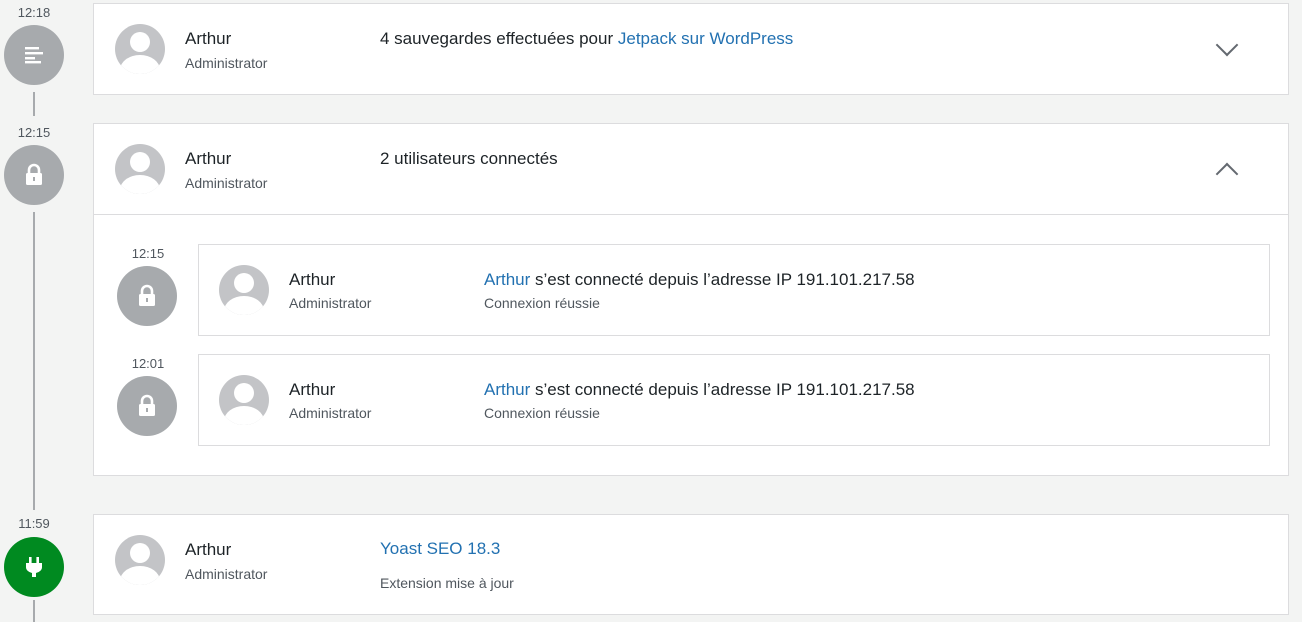 This screenshot has width=1302, height=622. I want to click on event-message: Yoast SEO 18.3, so click(440, 549).